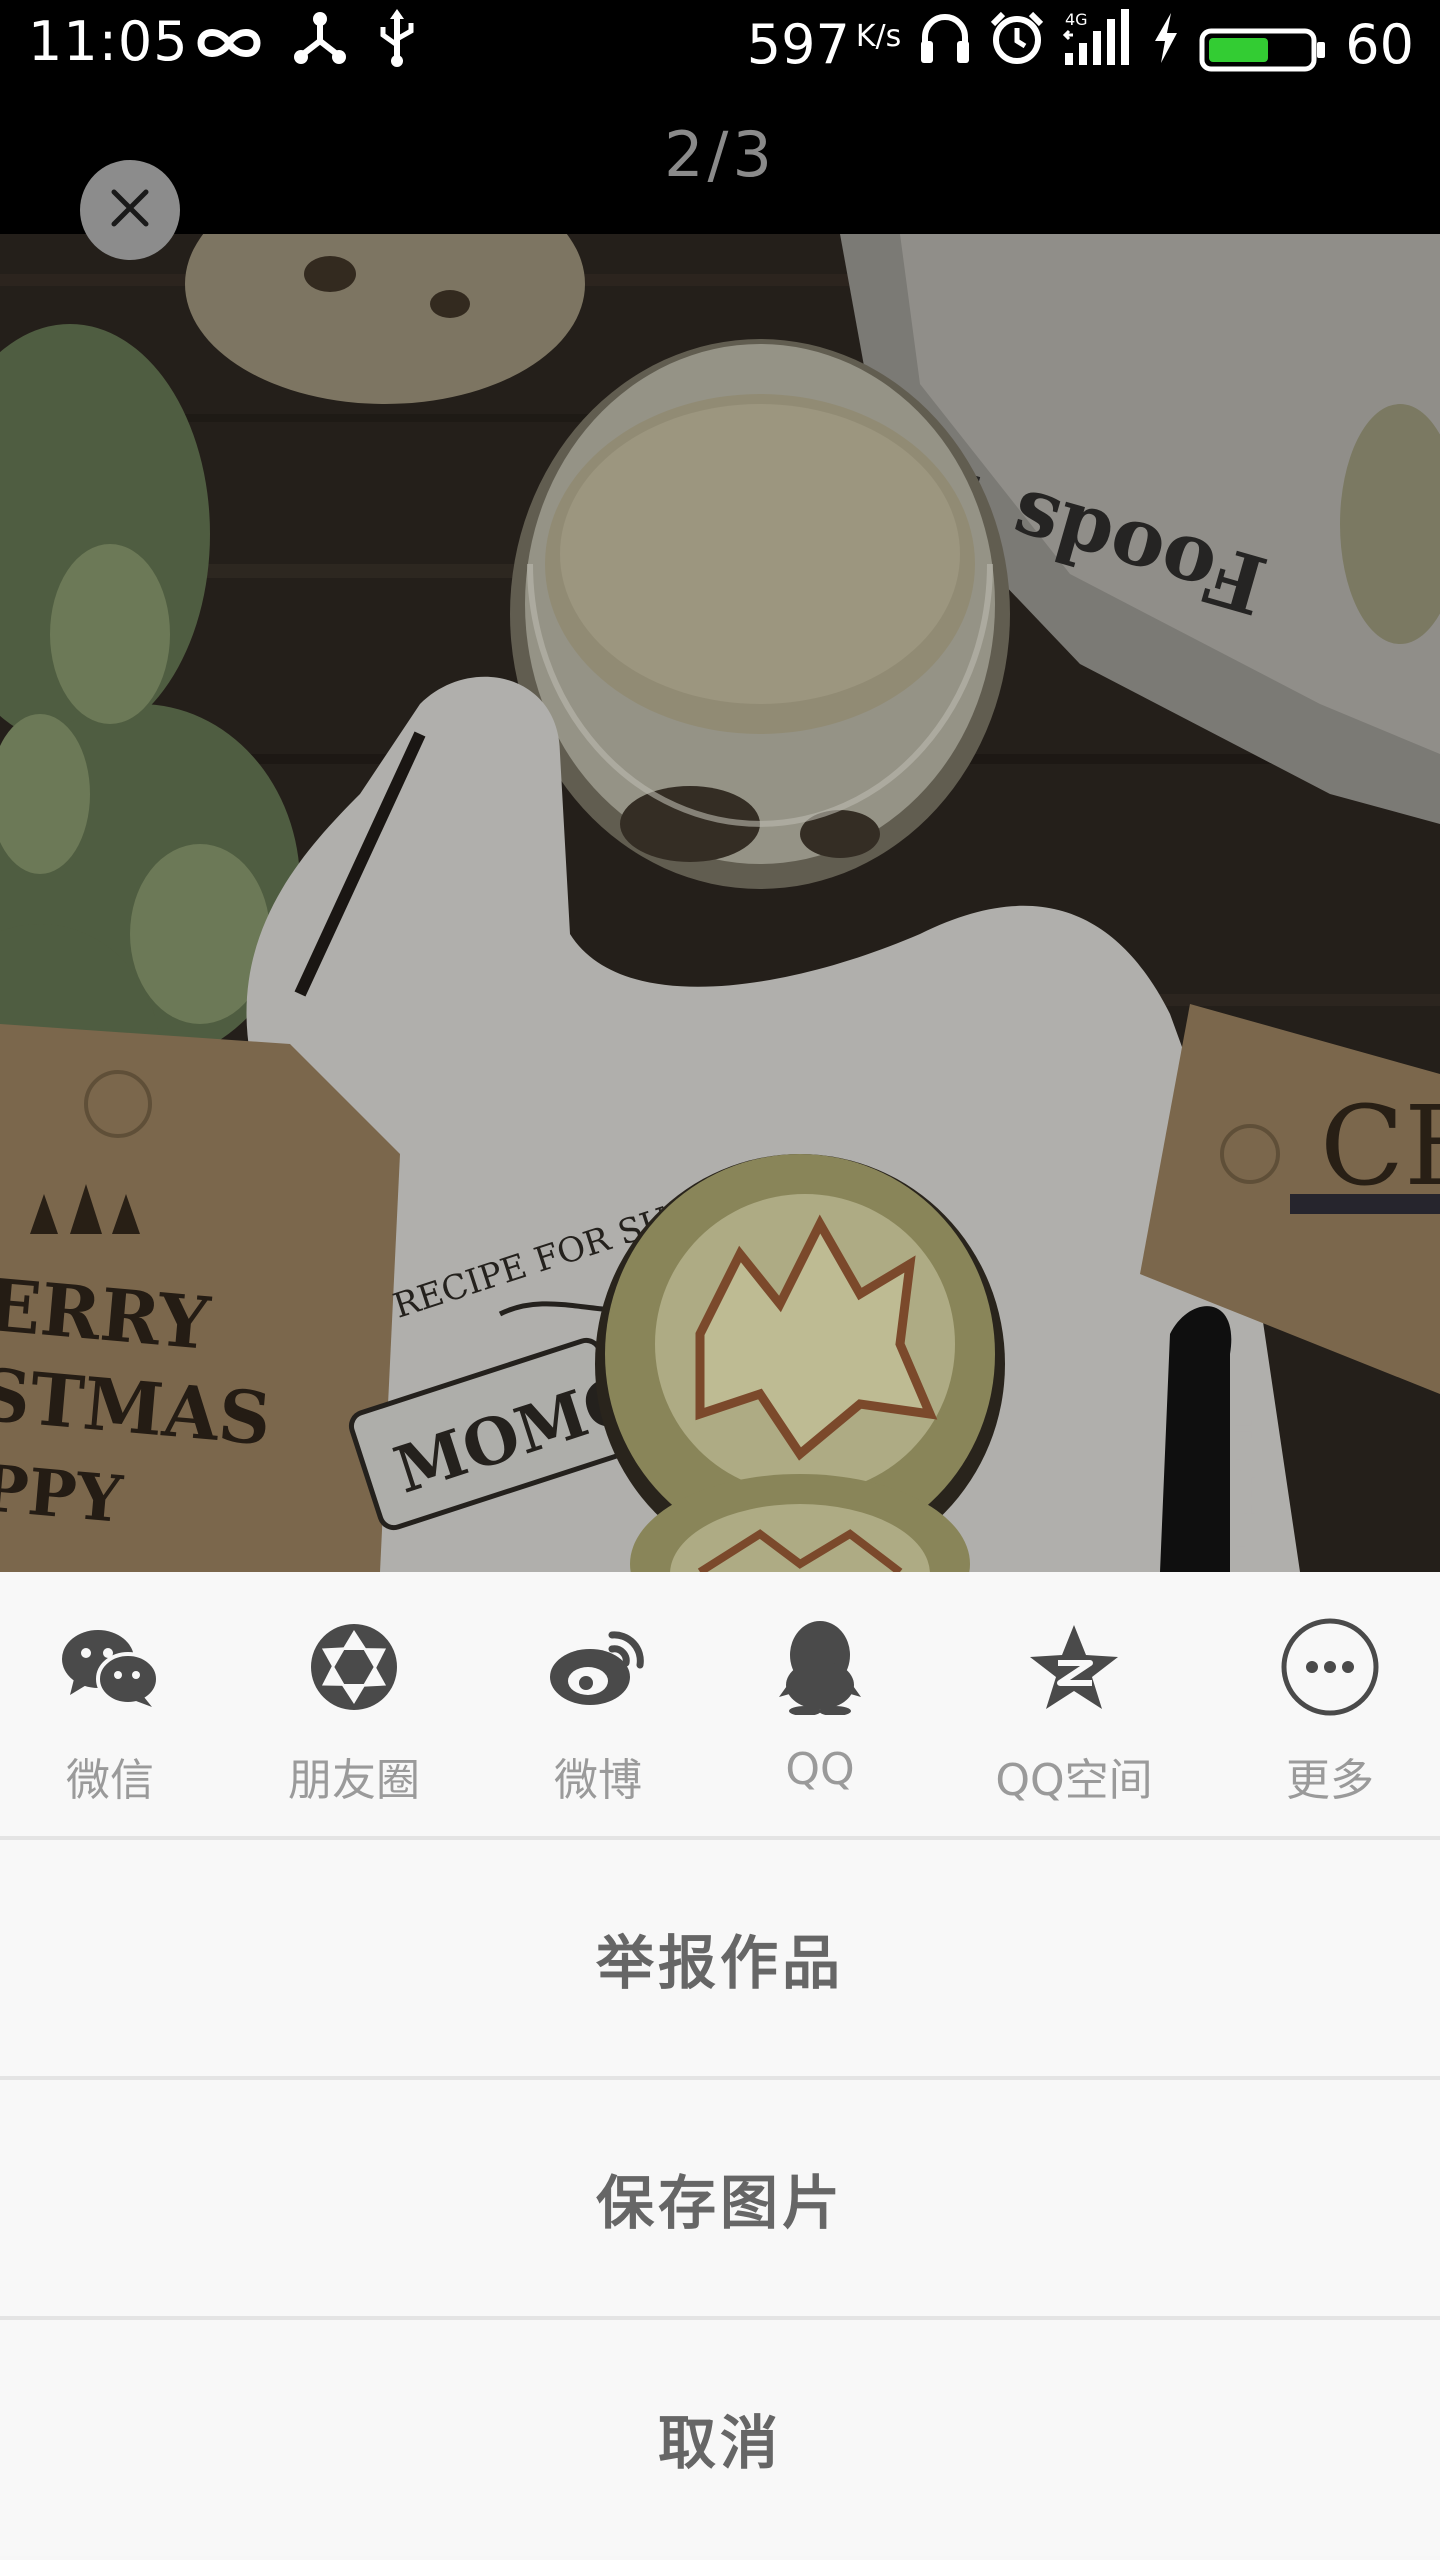 The image size is (1440, 2560). I want to click on share-weibo-label: 微博, so click(598, 1780).